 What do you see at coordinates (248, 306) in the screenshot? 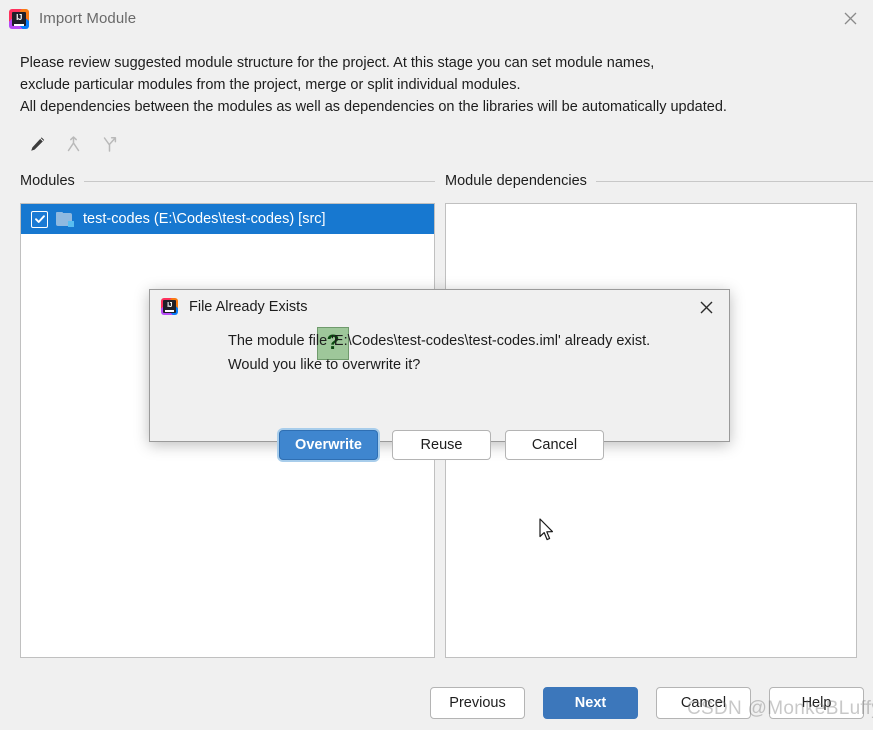
I see `dialog-title: File Already Exists` at bounding box center [248, 306].